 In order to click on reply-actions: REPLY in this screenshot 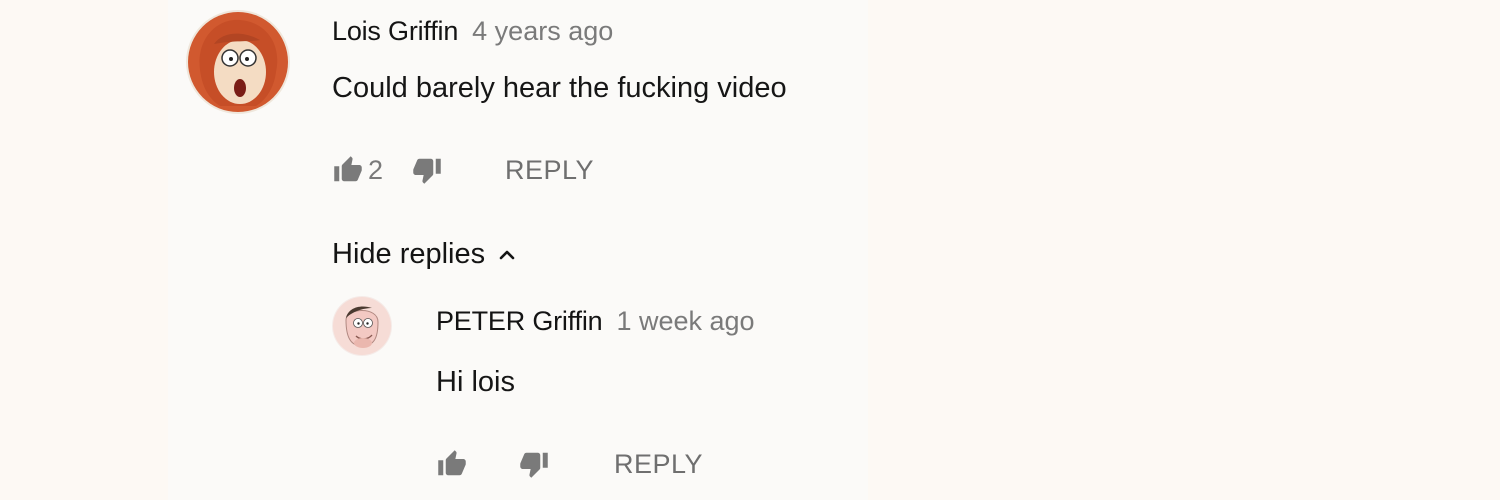, I will do `click(568, 464)`.